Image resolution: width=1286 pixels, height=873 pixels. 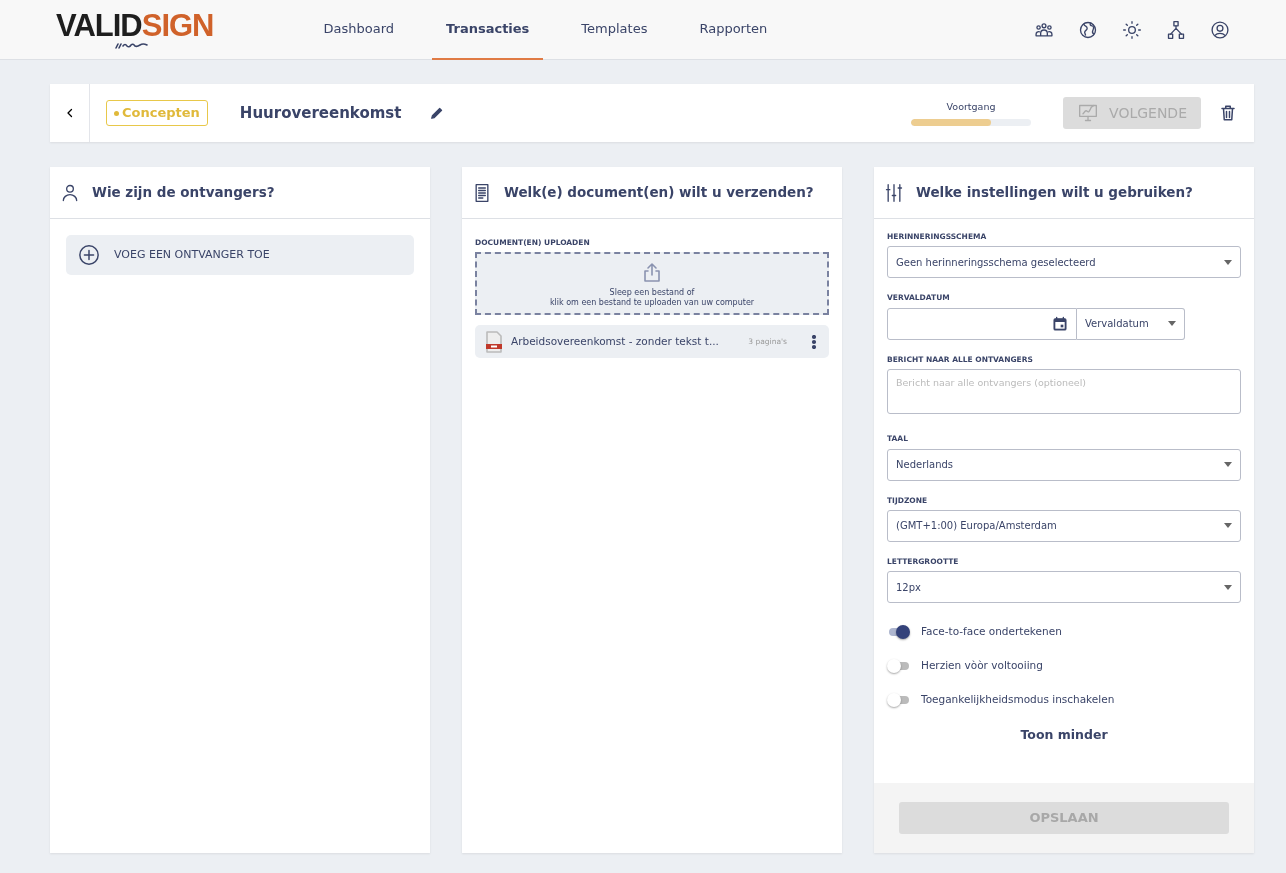 I want to click on message-field: Bericht naar alle ontvangers (optioneel), so click(x=1064, y=391).